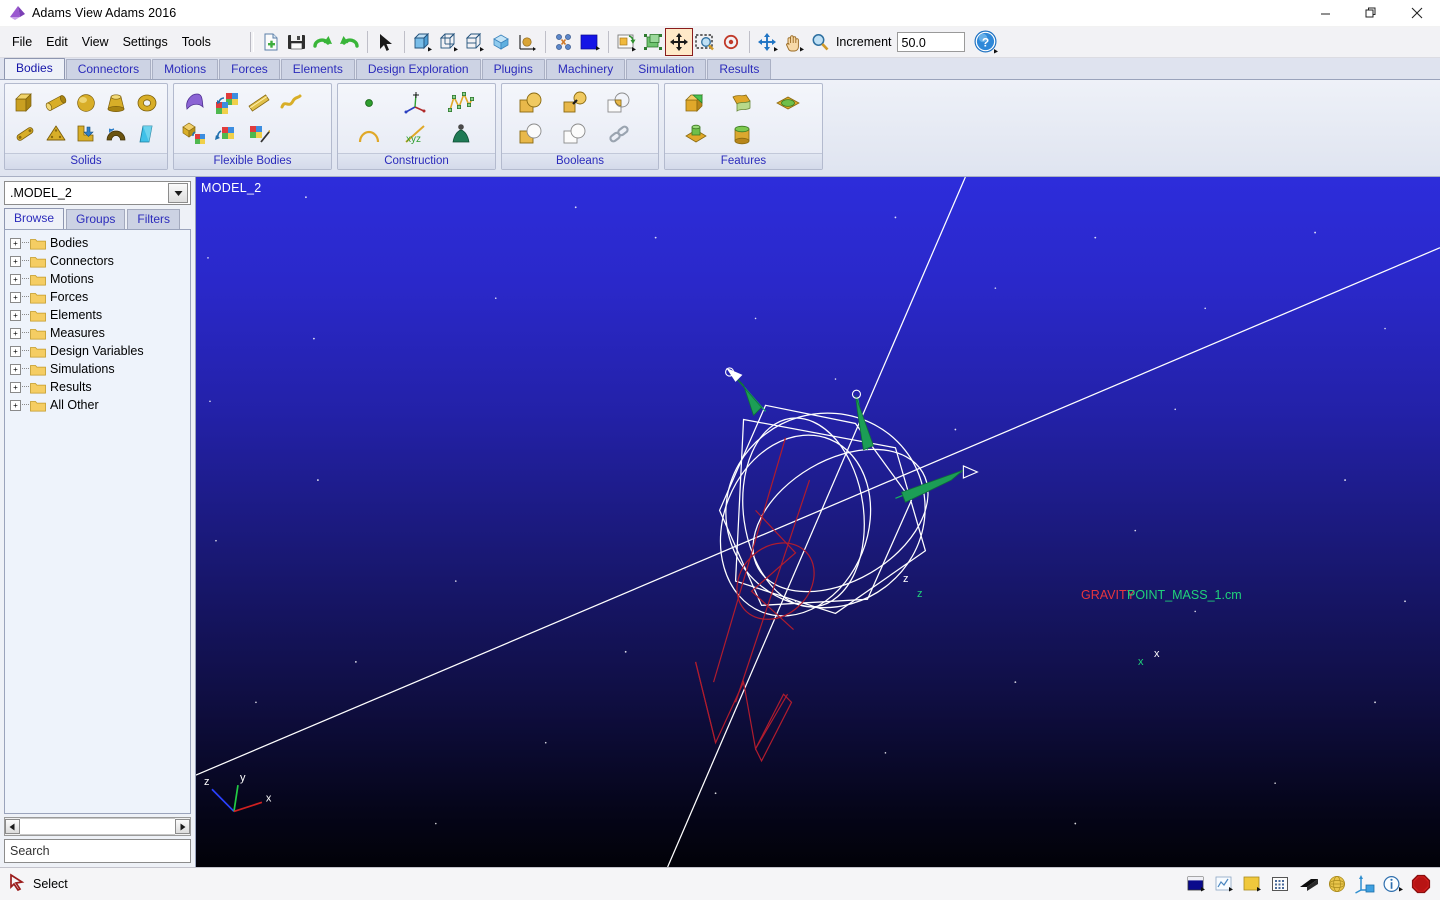 Image resolution: width=1440 pixels, height=900 pixels. Describe the element at coordinates (97, 333) in the screenshot. I see `tree-node-measures: + Measures` at that location.